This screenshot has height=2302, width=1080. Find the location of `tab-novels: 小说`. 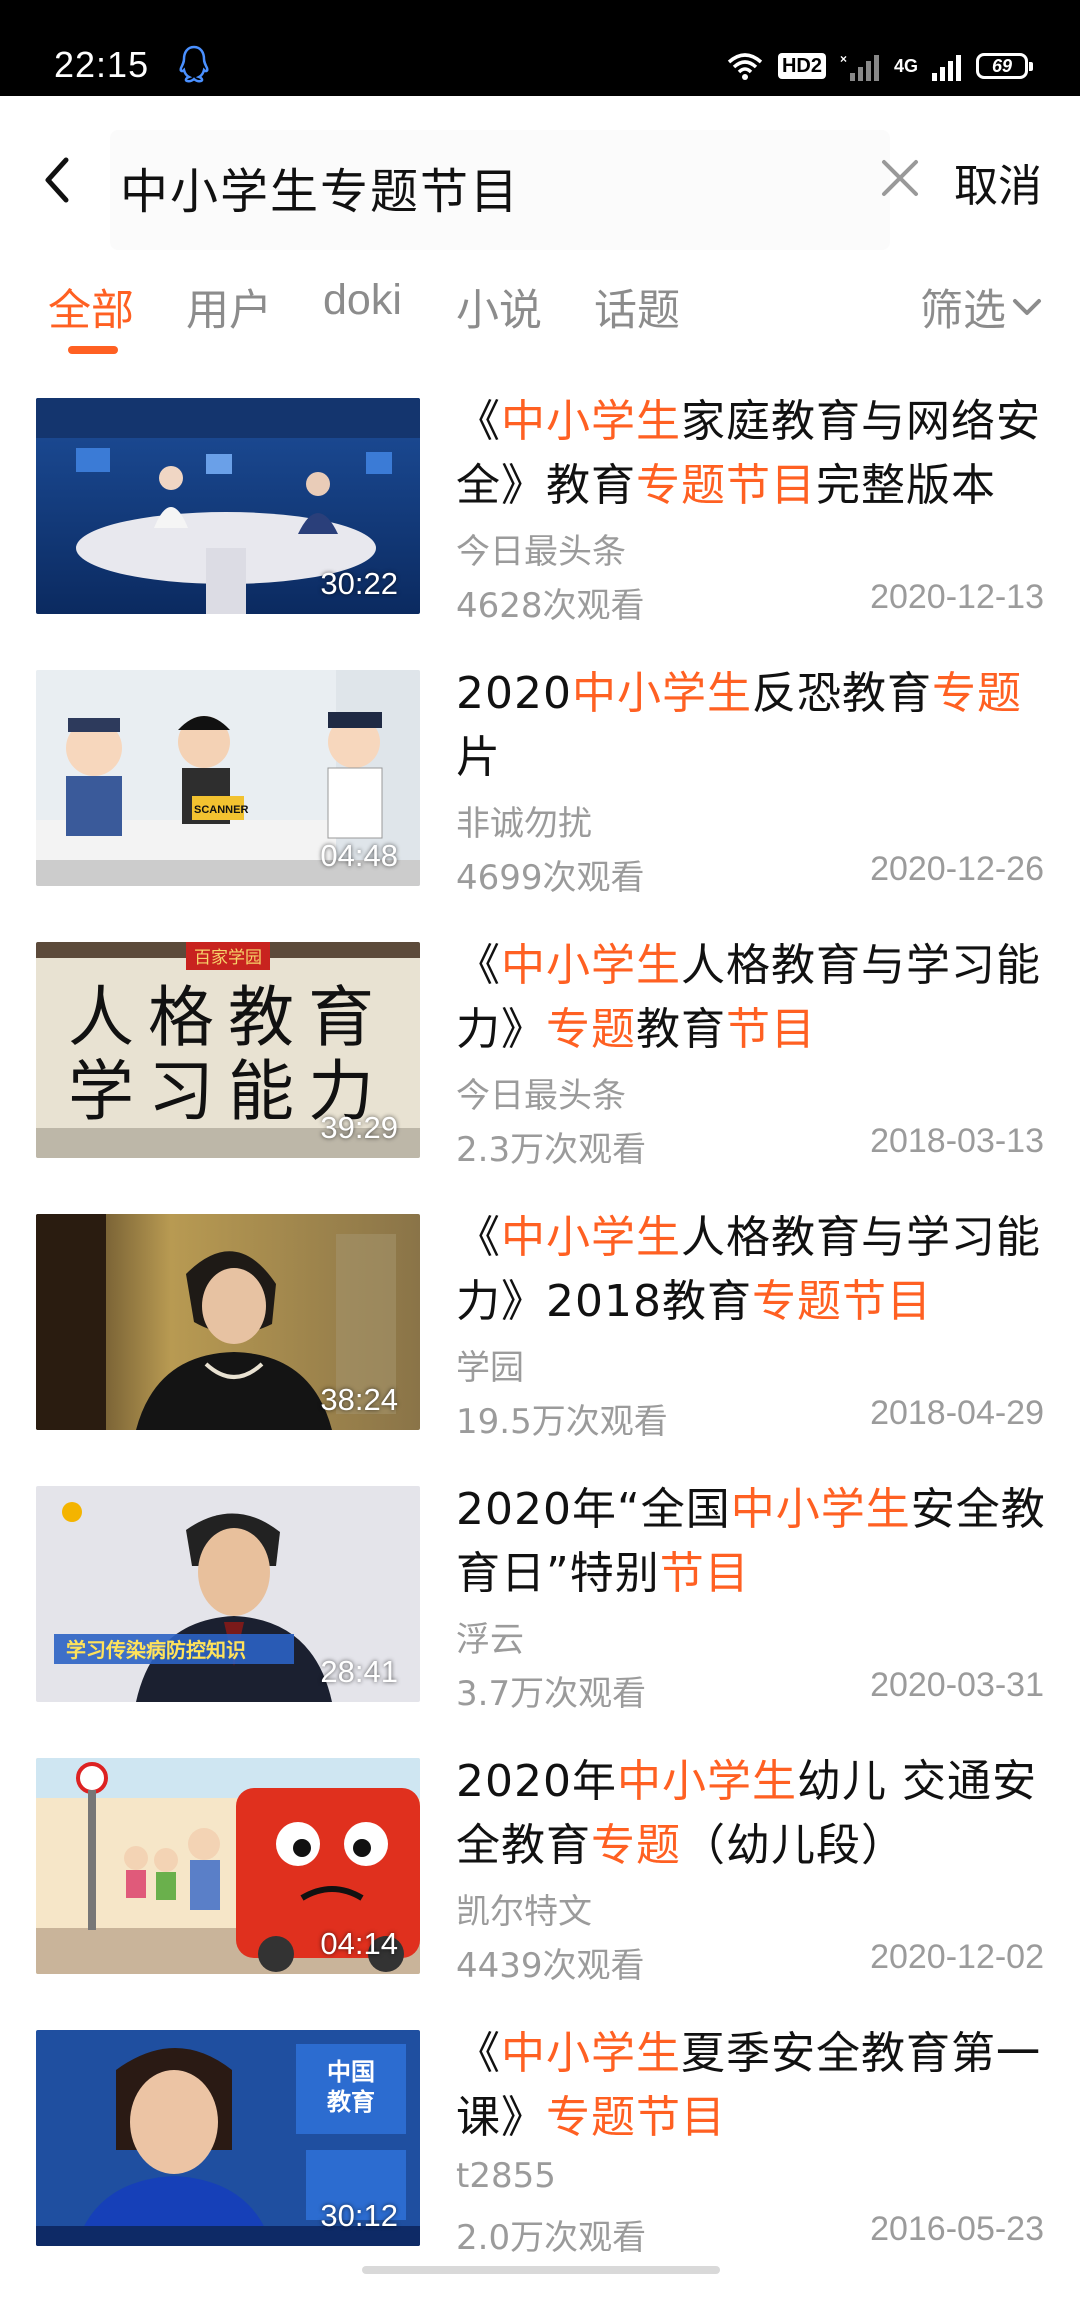

tab-novels: 小说 is located at coordinates (499, 307).